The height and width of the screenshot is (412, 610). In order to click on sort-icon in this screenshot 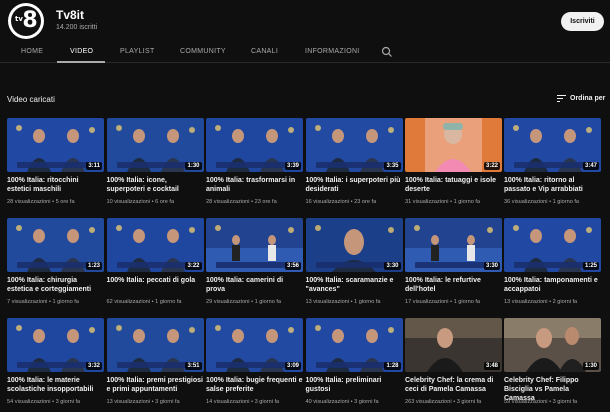, I will do `click(561, 98)`.